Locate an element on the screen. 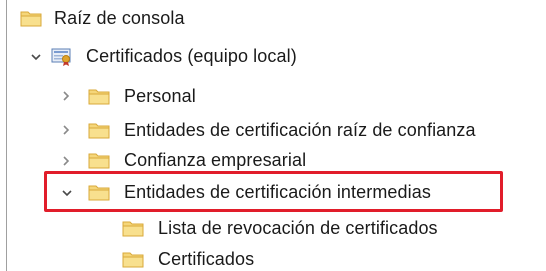  tree-node-label: Entidades de certificación intermedias is located at coordinates (277, 191).